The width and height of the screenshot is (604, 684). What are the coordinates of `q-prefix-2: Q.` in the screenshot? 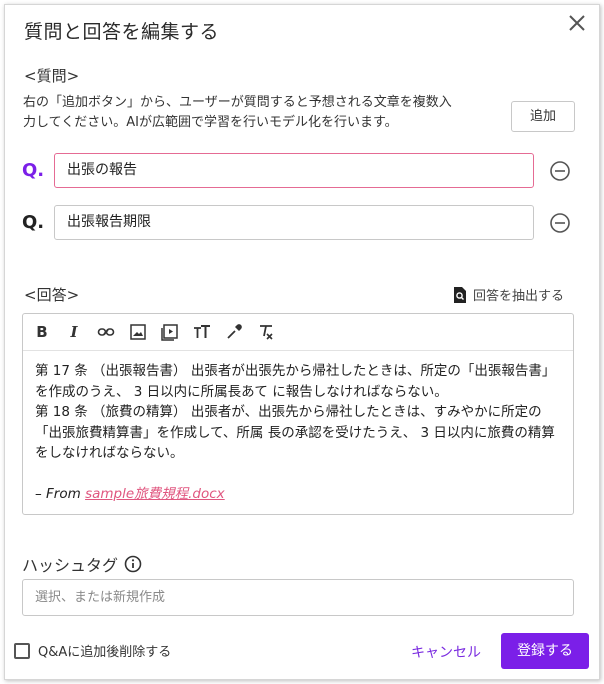 It's located at (33, 222).